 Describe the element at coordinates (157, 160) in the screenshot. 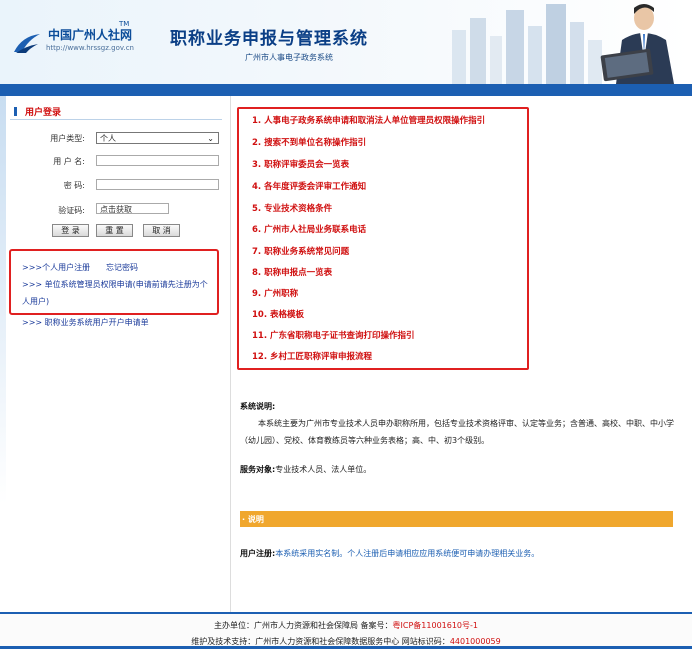

I see `username-input` at that location.